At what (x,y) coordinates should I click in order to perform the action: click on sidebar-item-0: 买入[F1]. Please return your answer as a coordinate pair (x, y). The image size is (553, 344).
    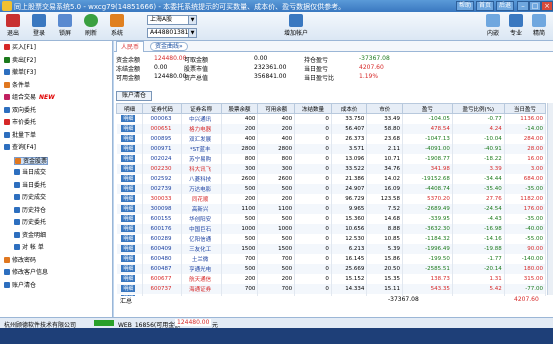
    Looking at the image, I should click on (20, 48).